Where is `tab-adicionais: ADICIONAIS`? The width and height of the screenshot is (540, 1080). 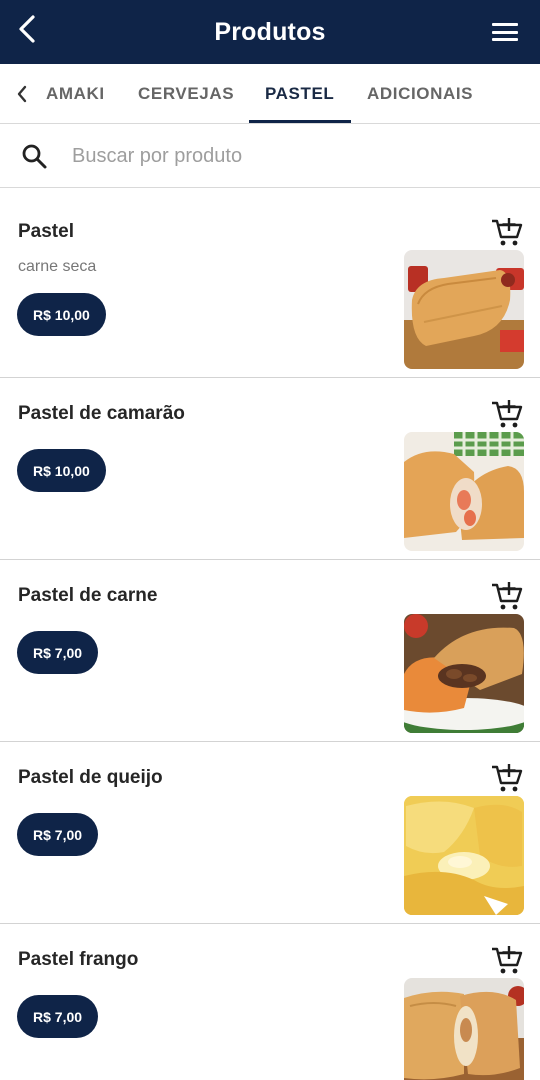
tab-adicionais: ADICIONAIS is located at coordinates (420, 93).